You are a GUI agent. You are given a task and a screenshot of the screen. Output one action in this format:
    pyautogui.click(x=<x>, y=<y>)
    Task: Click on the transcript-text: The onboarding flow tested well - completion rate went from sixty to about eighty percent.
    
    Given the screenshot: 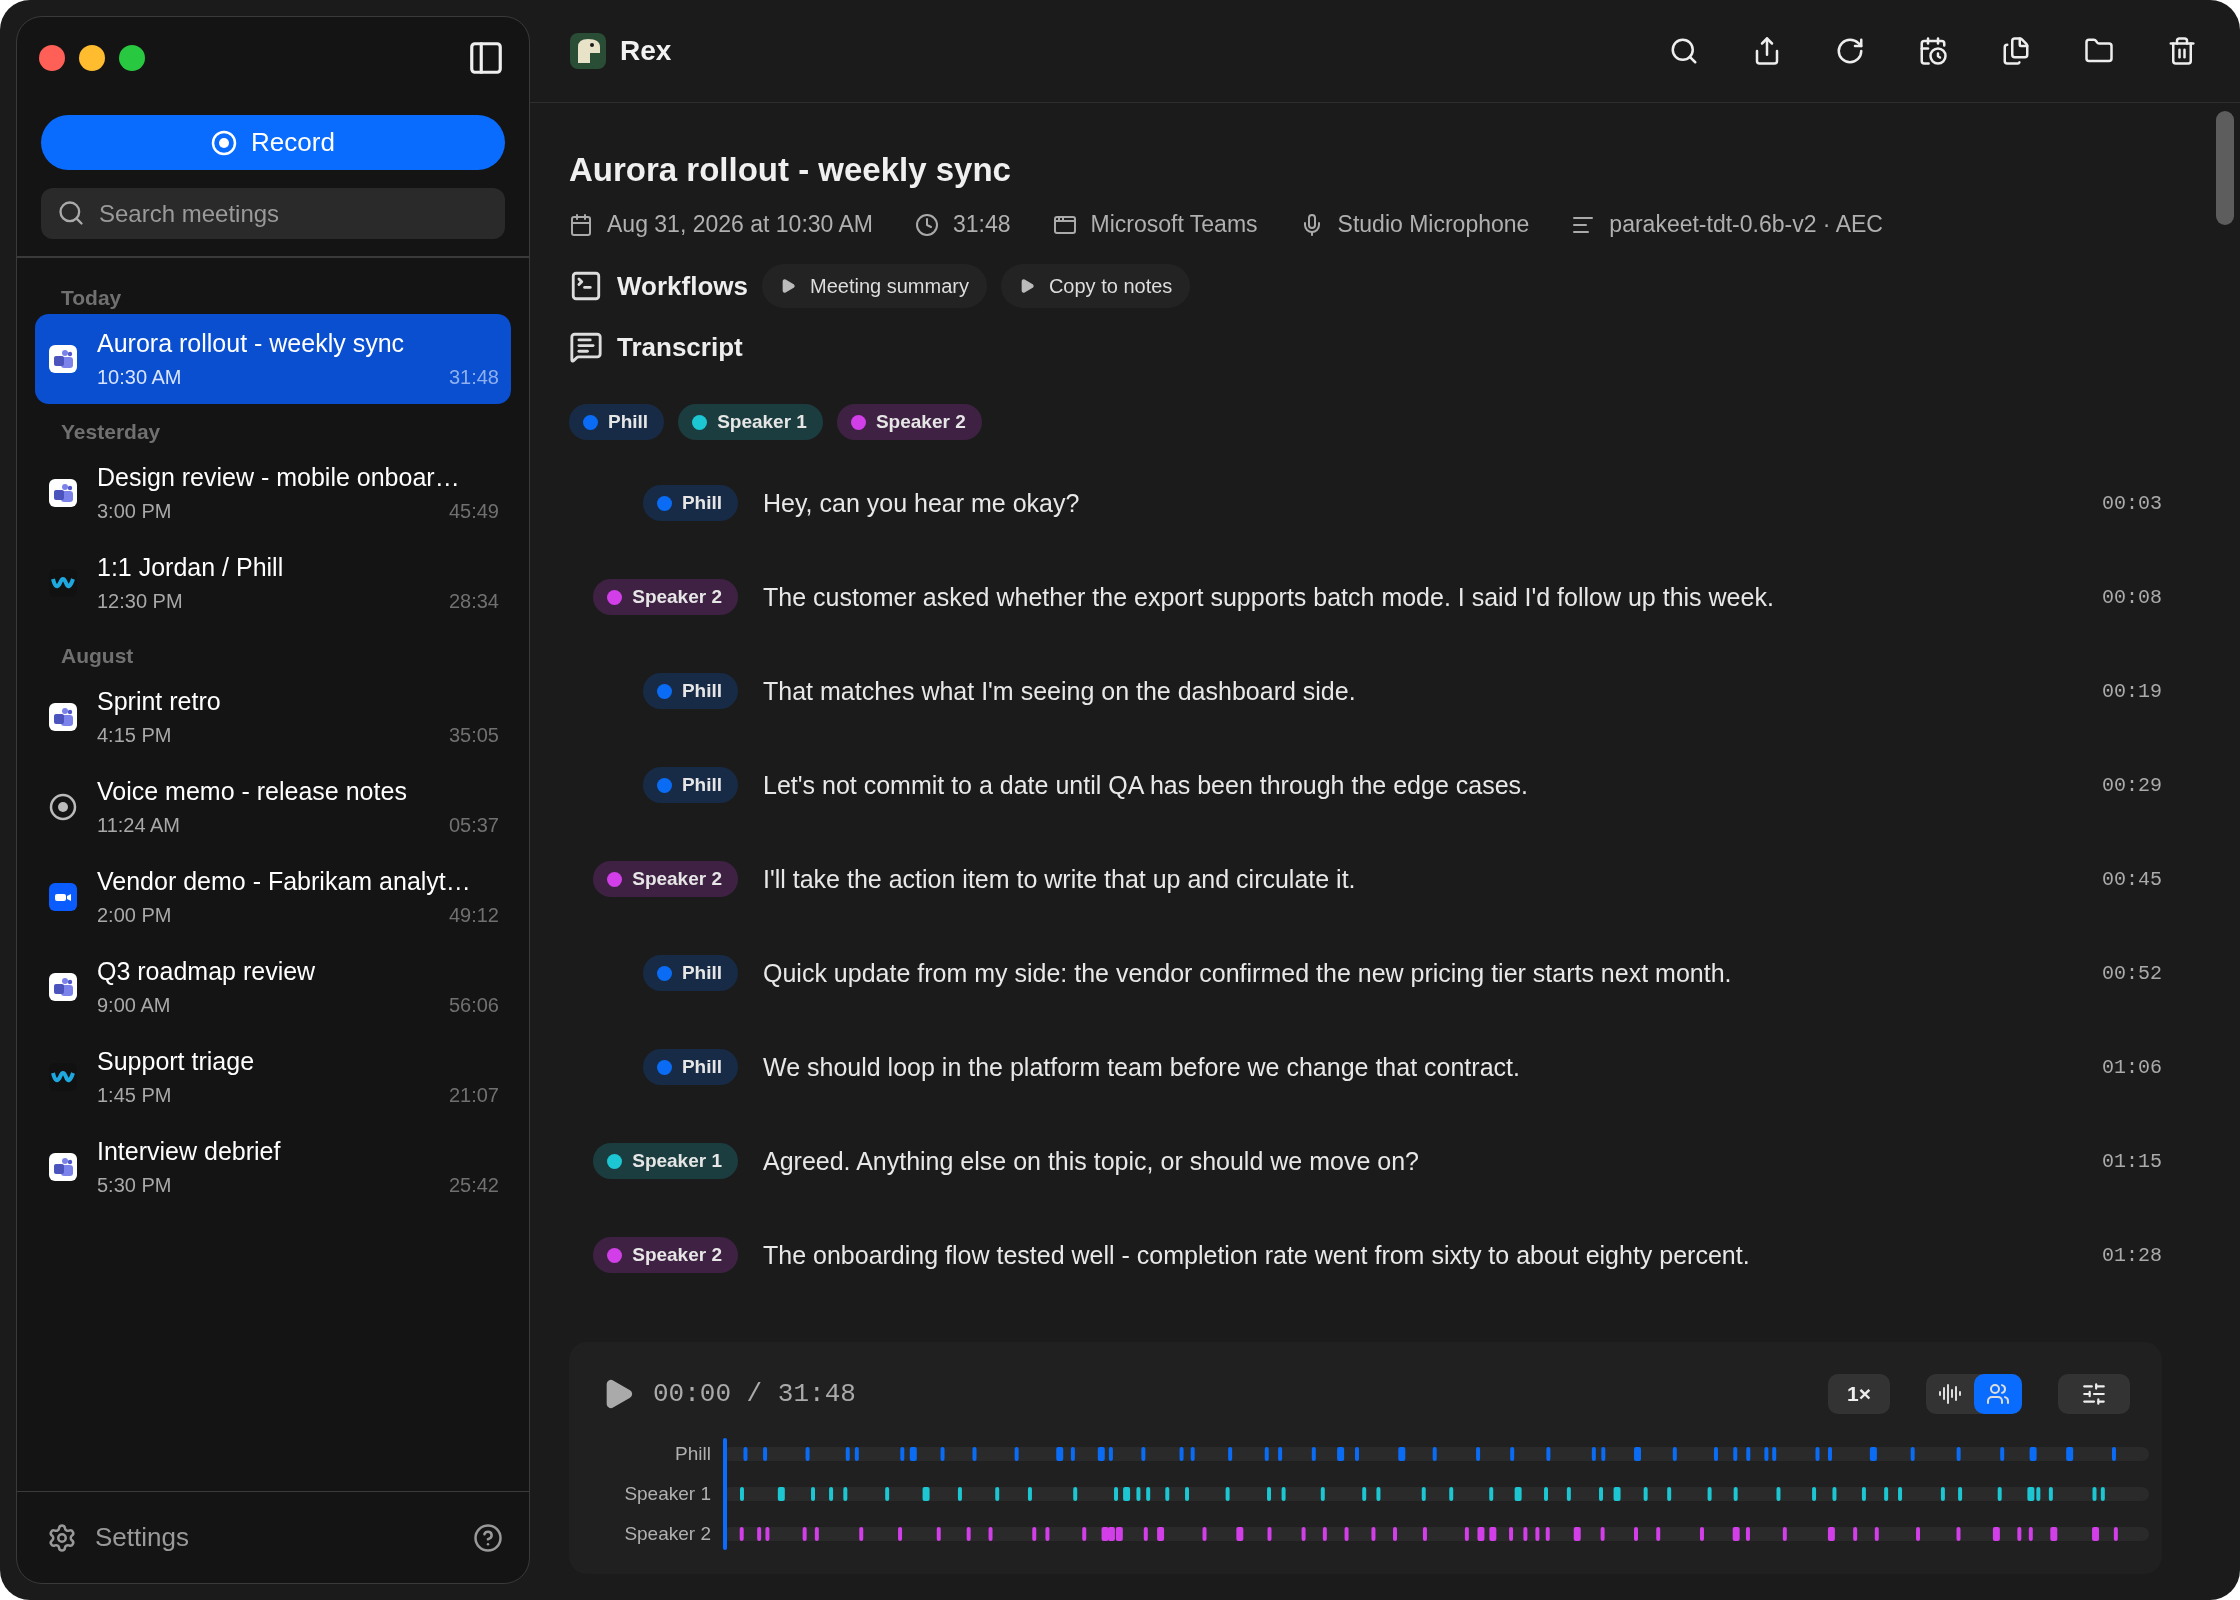 What is the action you would take?
    pyautogui.click(x=1257, y=1255)
    